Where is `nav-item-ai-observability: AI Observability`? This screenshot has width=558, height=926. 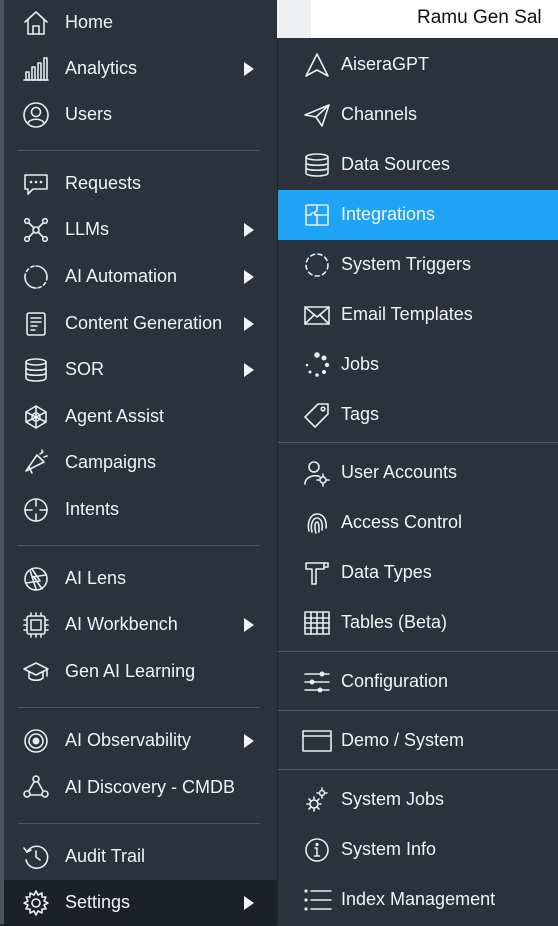
nav-item-ai-observability: AI Observability is located at coordinates (140, 741).